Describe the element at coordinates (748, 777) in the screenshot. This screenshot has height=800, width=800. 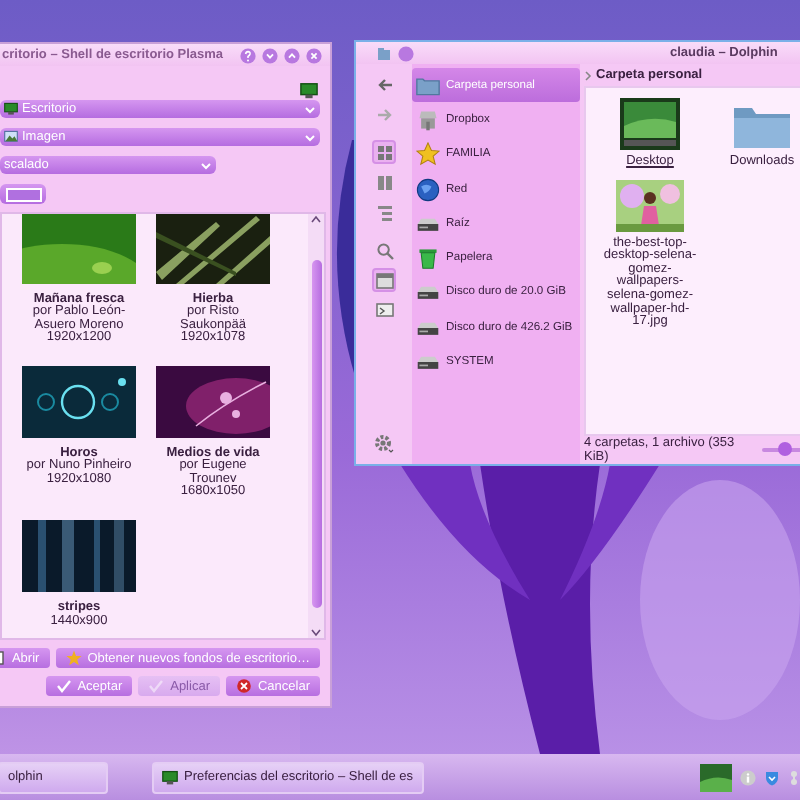
I see `info-icon` at that location.